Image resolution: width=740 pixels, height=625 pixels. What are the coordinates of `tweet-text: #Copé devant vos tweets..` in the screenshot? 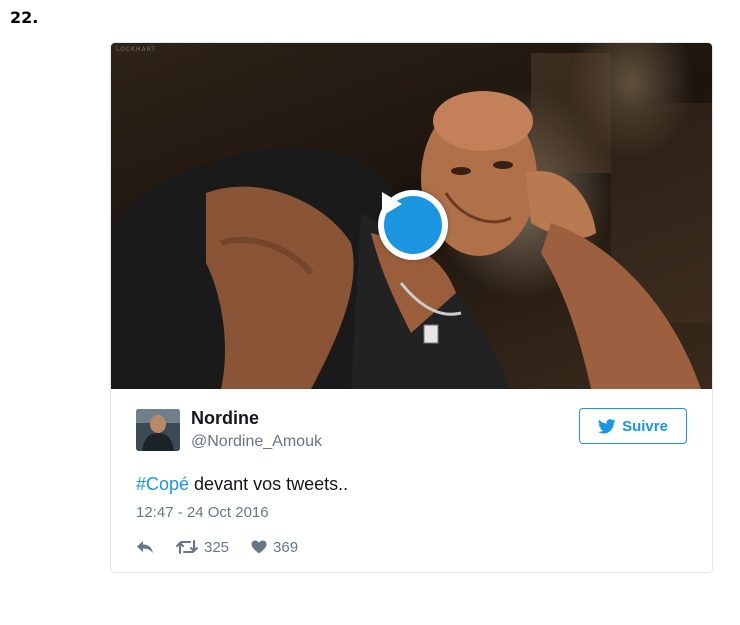 It's located at (242, 484).